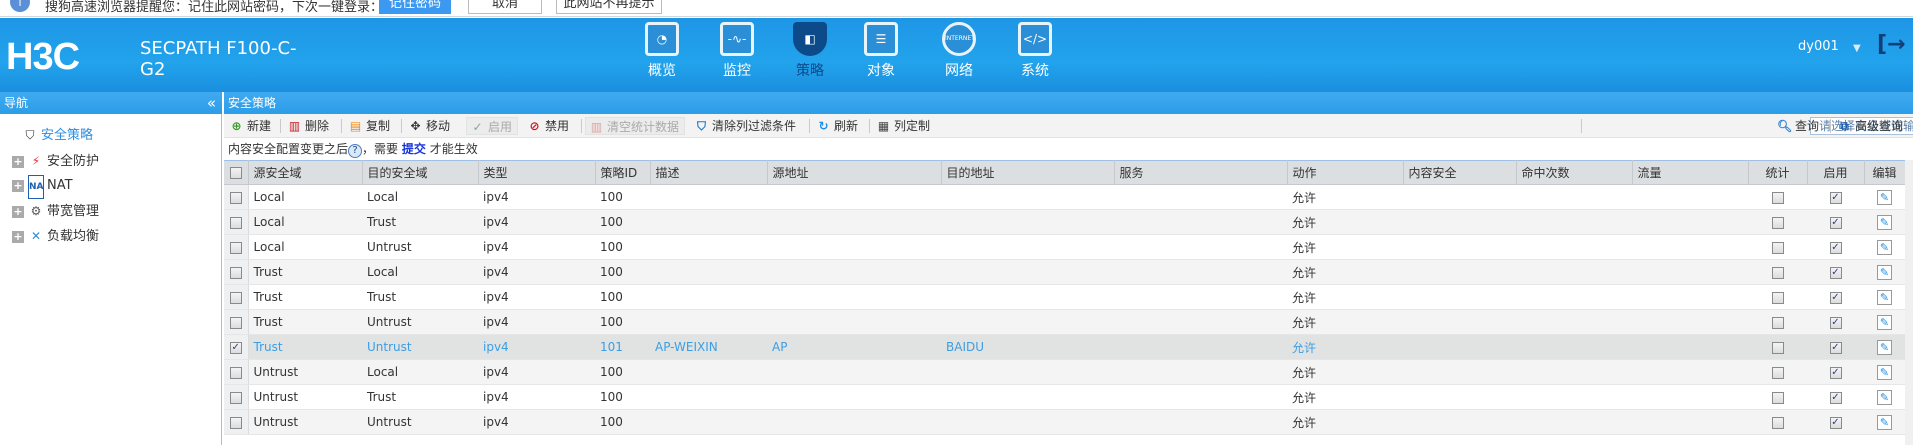 The height and width of the screenshot is (445, 1913). I want to click on disable-button: ⊘ 禁用, so click(548, 126).